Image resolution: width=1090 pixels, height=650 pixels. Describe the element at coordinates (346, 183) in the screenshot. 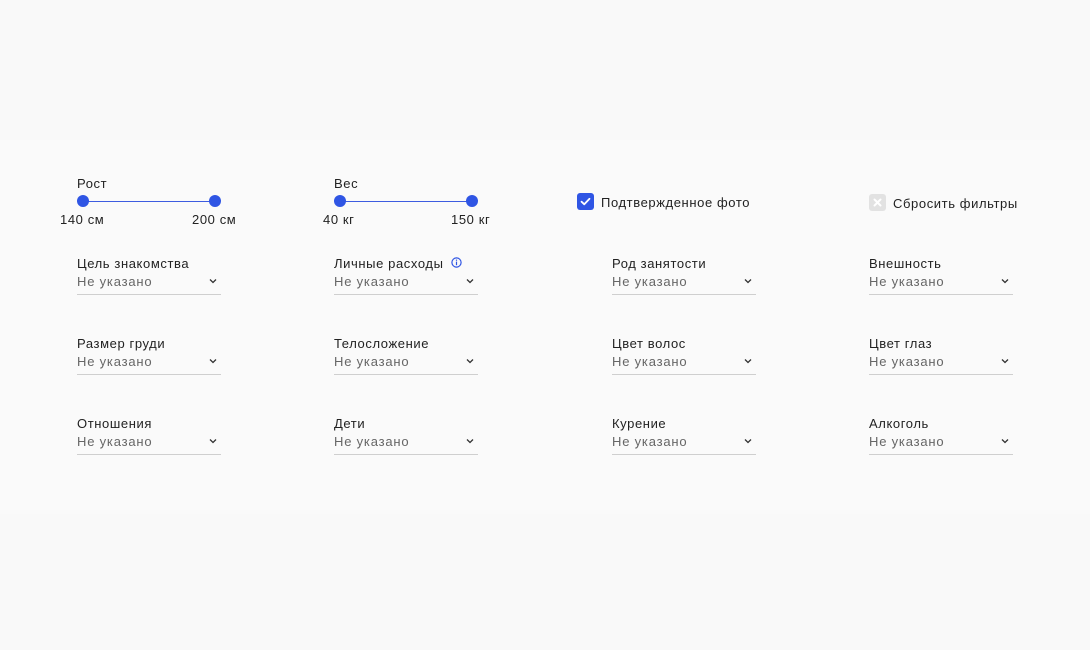

I see `weight-slider-label: Вес` at that location.